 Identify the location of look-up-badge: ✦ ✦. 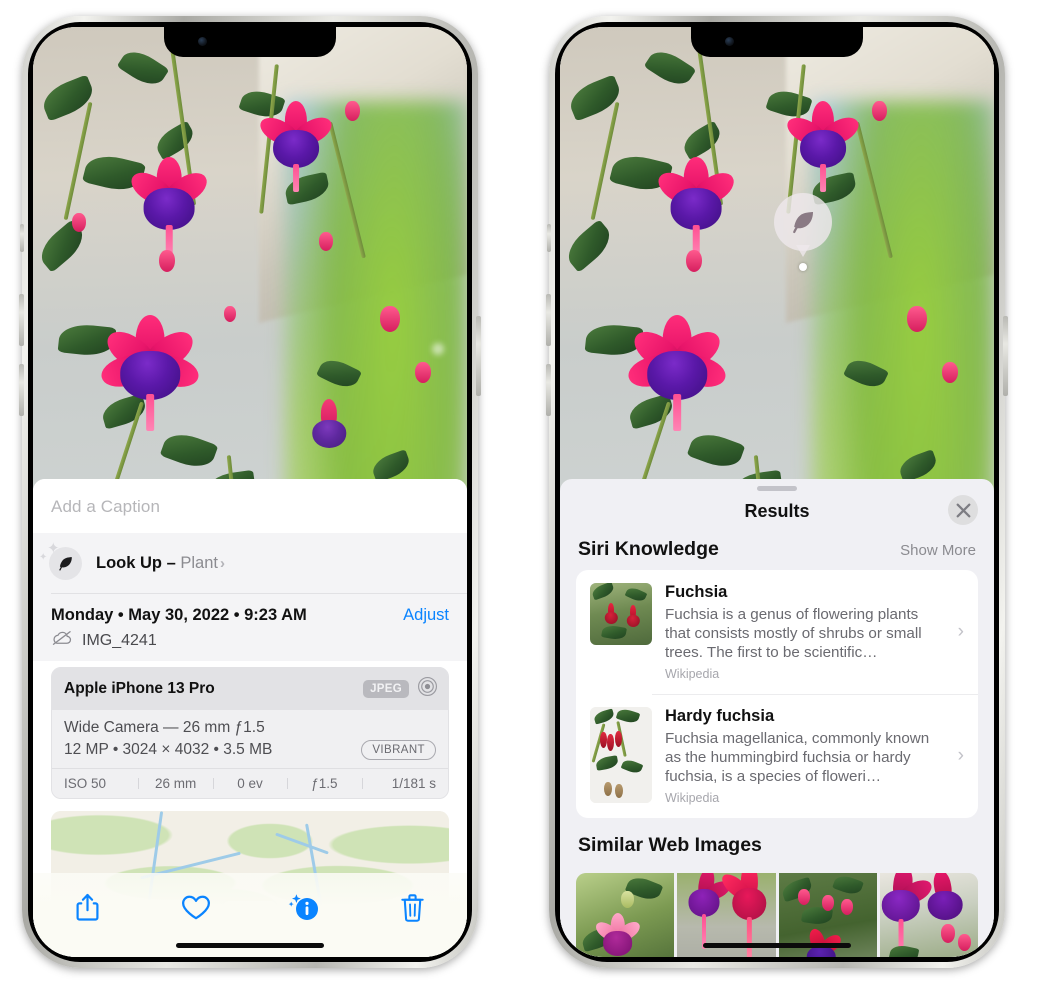
(60, 560).